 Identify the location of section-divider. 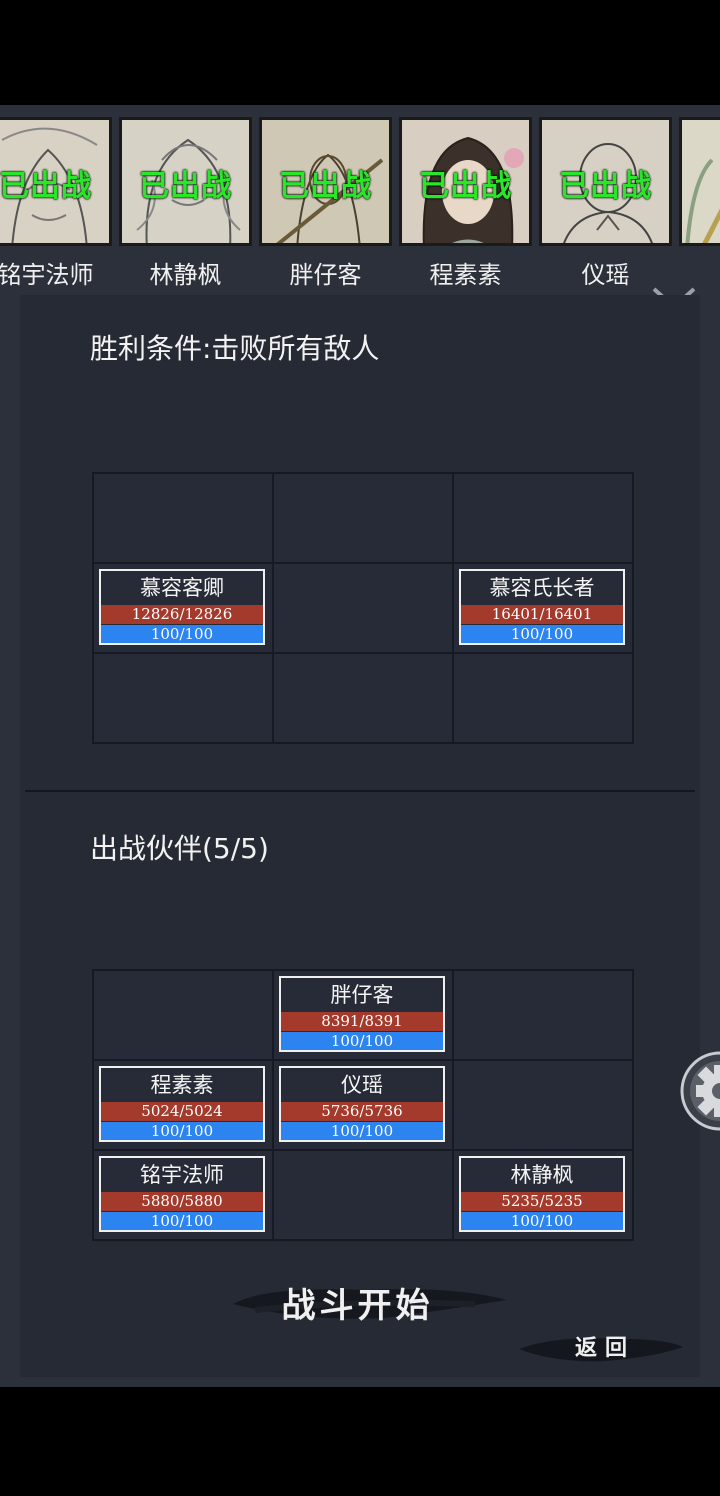
(360, 791).